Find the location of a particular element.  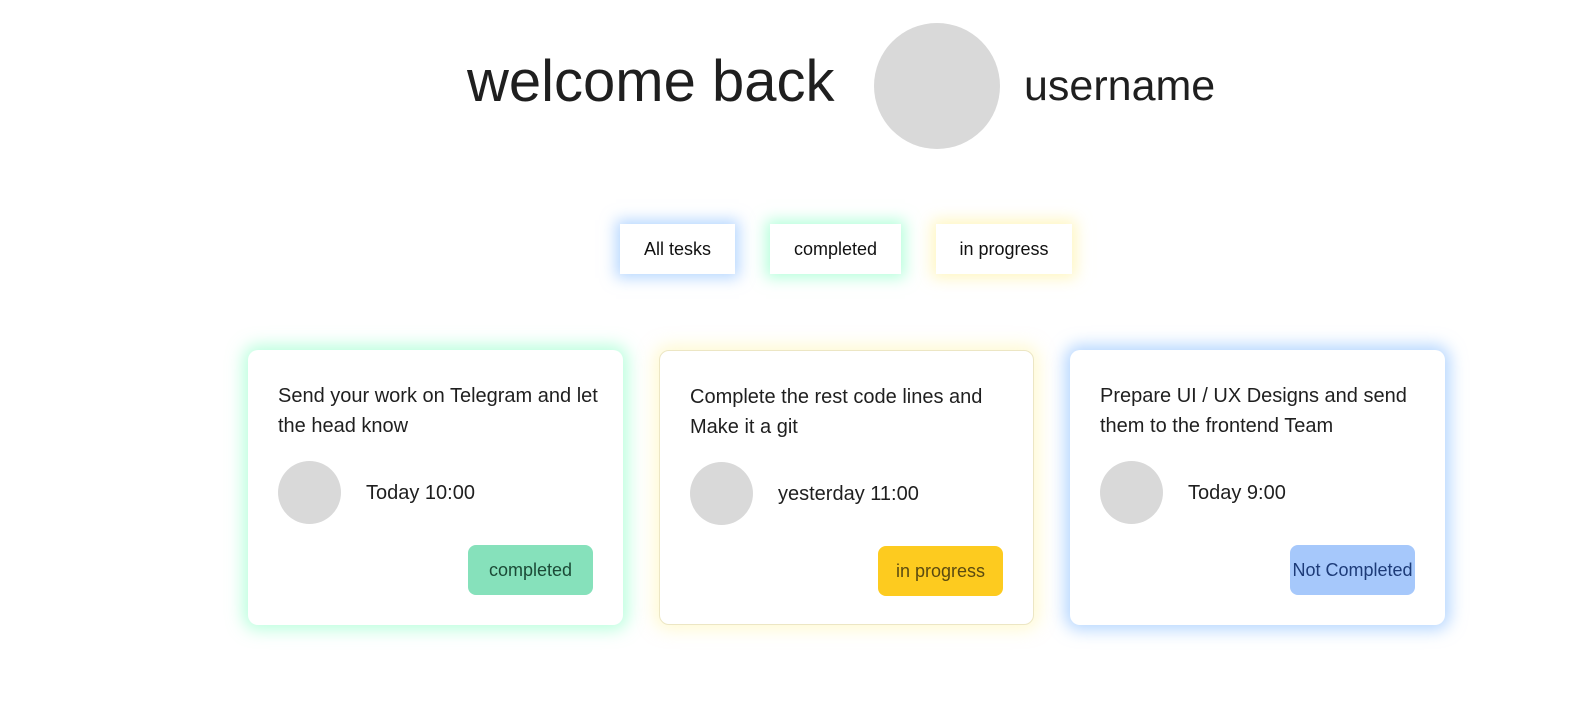

filter-in-progress-button: in progress is located at coordinates (1004, 249).